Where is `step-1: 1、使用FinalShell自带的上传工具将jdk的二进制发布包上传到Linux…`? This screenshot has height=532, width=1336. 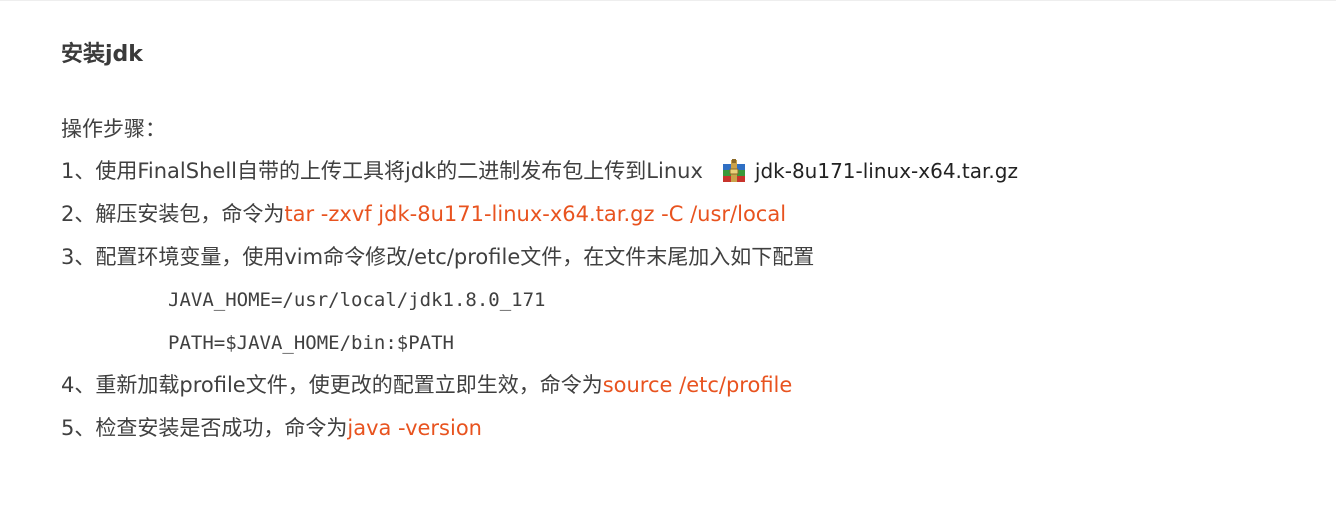
step-1: 1、使用FinalShell自带的上传工具将jdk的二进制发布包上传到Linux… is located at coordinates (539, 171).